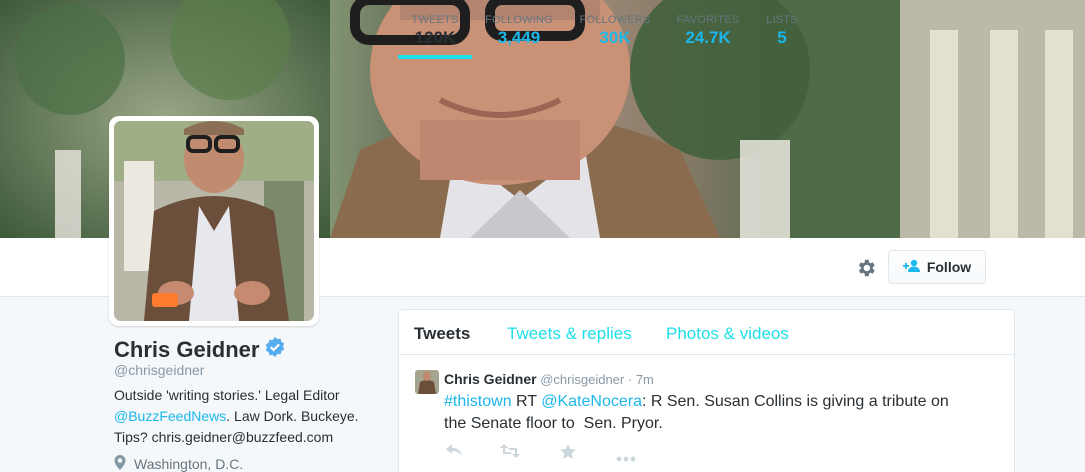 This screenshot has width=1085, height=472. Describe the element at coordinates (427, 382) in the screenshot. I see `tweet-avatar` at that location.